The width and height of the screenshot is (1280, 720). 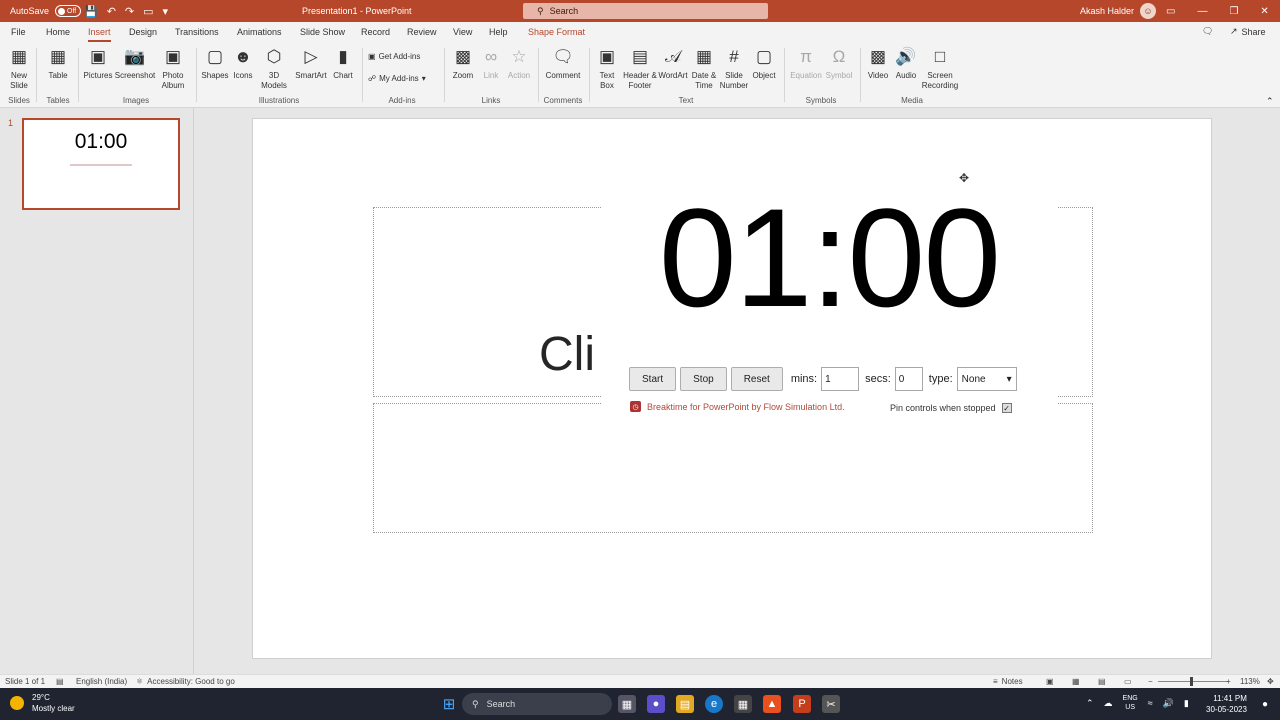 I want to click on tab-view: View, so click(x=462, y=32).